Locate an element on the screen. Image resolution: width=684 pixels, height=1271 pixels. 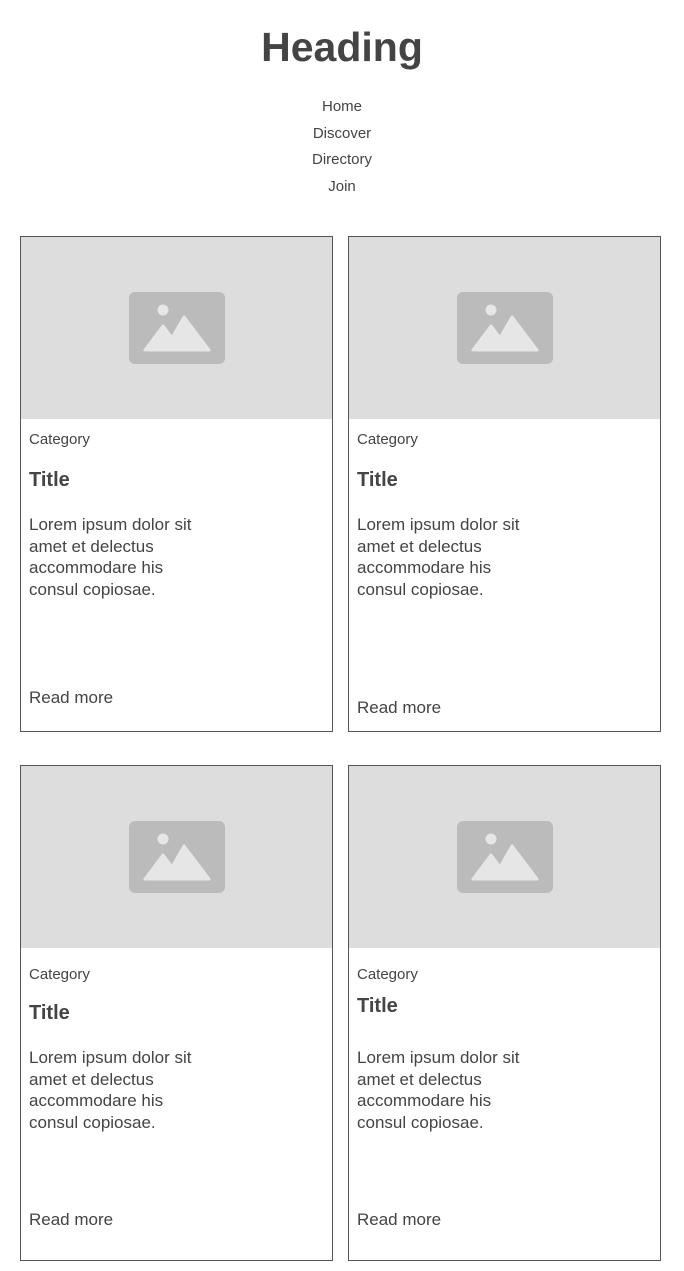
nav-item-directory: Directory is located at coordinates (342, 160).